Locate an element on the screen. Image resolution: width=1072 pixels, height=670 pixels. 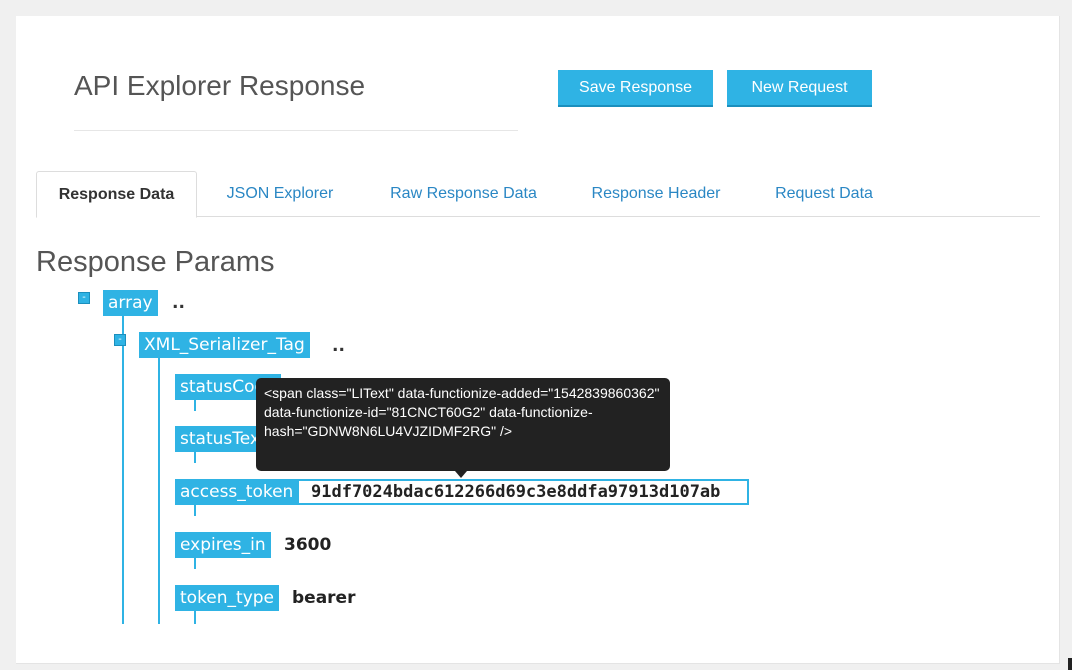
new-request-button: New Request is located at coordinates (799, 88).